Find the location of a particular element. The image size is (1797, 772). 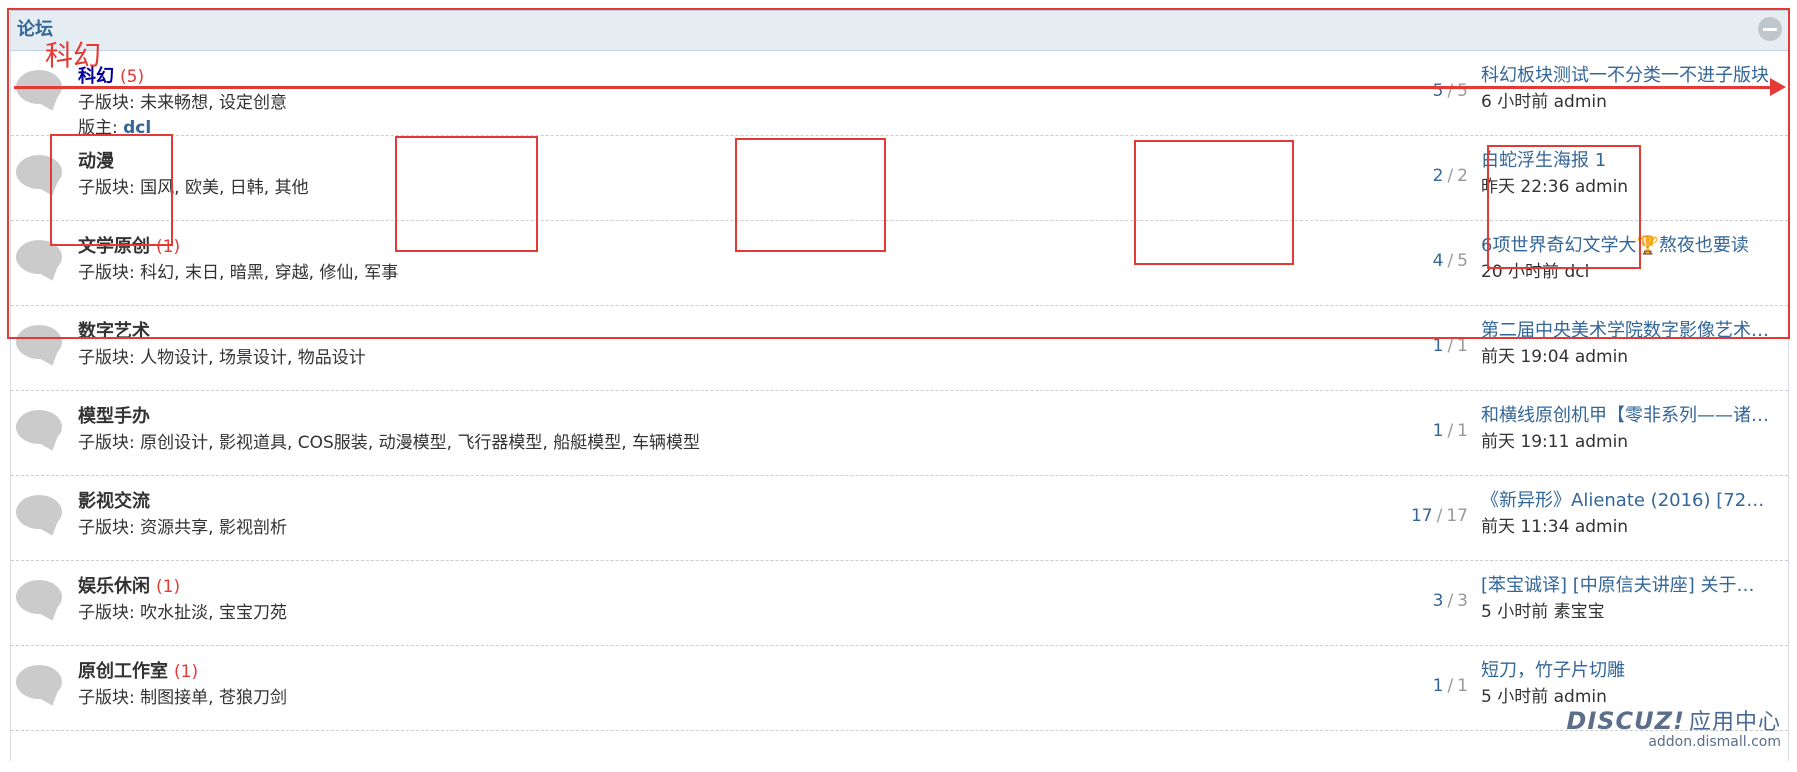

subforum-link: 影视道具 is located at coordinates (253, 443).